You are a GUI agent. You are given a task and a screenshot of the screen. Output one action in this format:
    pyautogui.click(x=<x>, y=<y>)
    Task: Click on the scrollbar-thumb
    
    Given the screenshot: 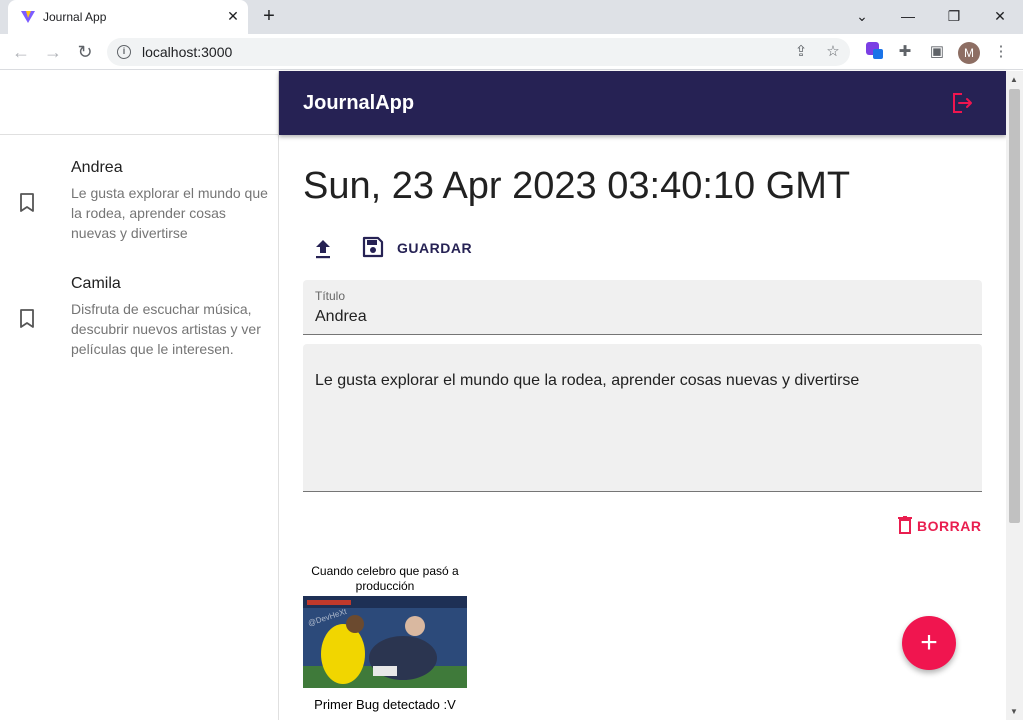 What is the action you would take?
    pyautogui.click(x=1014, y=306)
    